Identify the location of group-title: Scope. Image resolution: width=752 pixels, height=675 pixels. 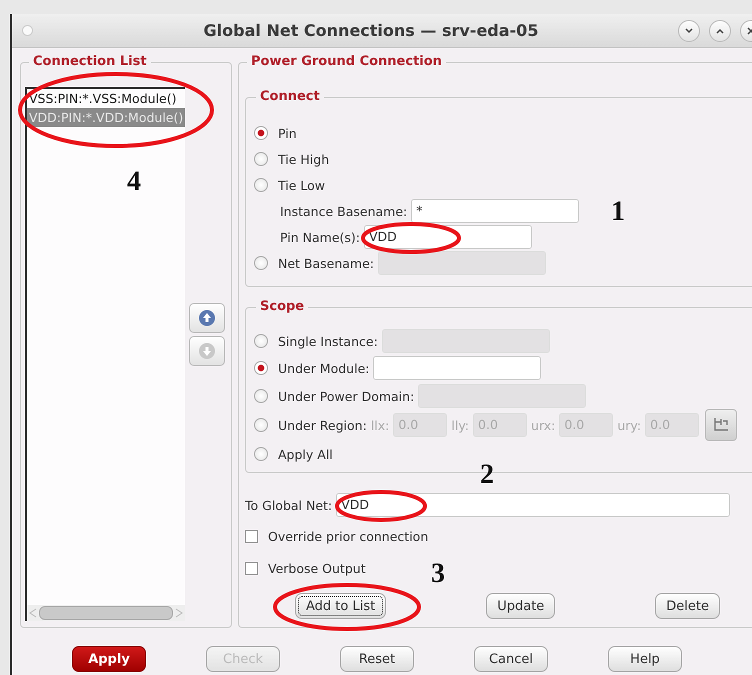
(282, 306).